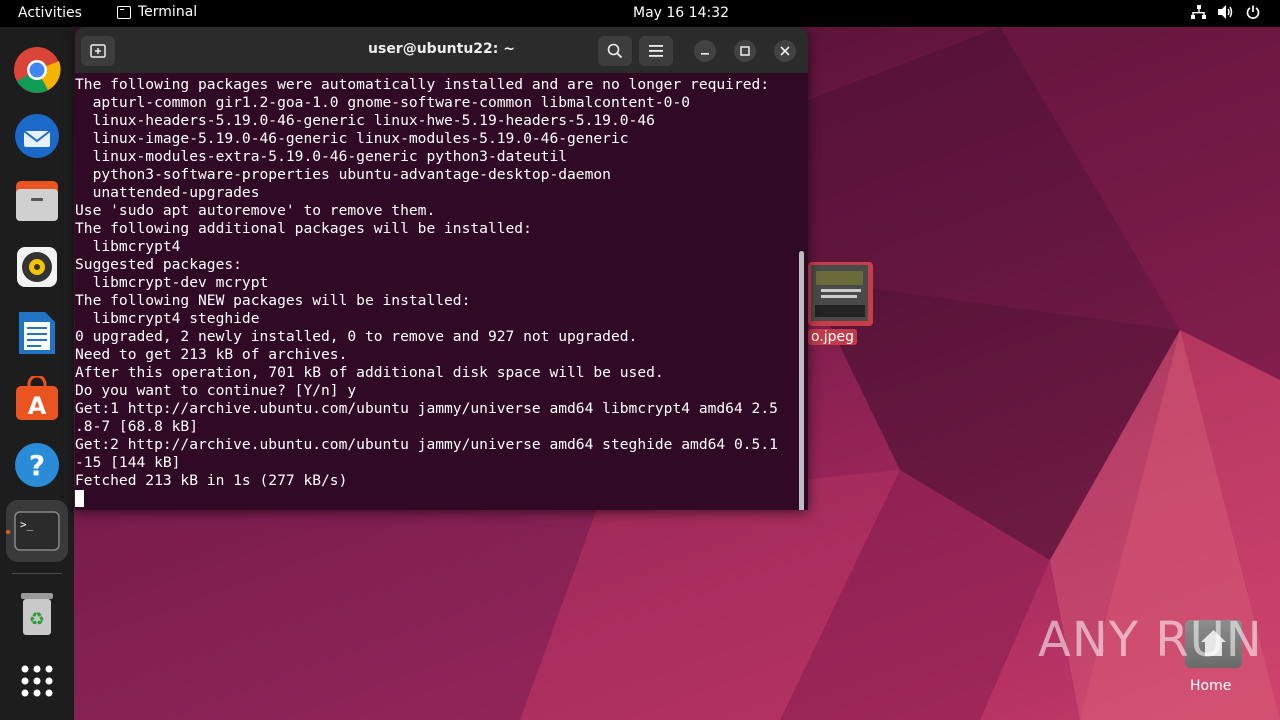 The image size is (1280, 720). I want to click on desktop-image-file-label: o.jpeg, so click(833, 337).